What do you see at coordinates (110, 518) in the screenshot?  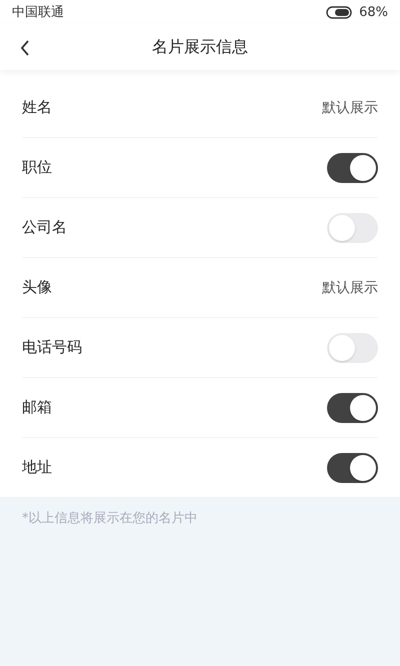 I see `note-text: *以上信息将展示在您的名片中` at bounding box center [110, 518].